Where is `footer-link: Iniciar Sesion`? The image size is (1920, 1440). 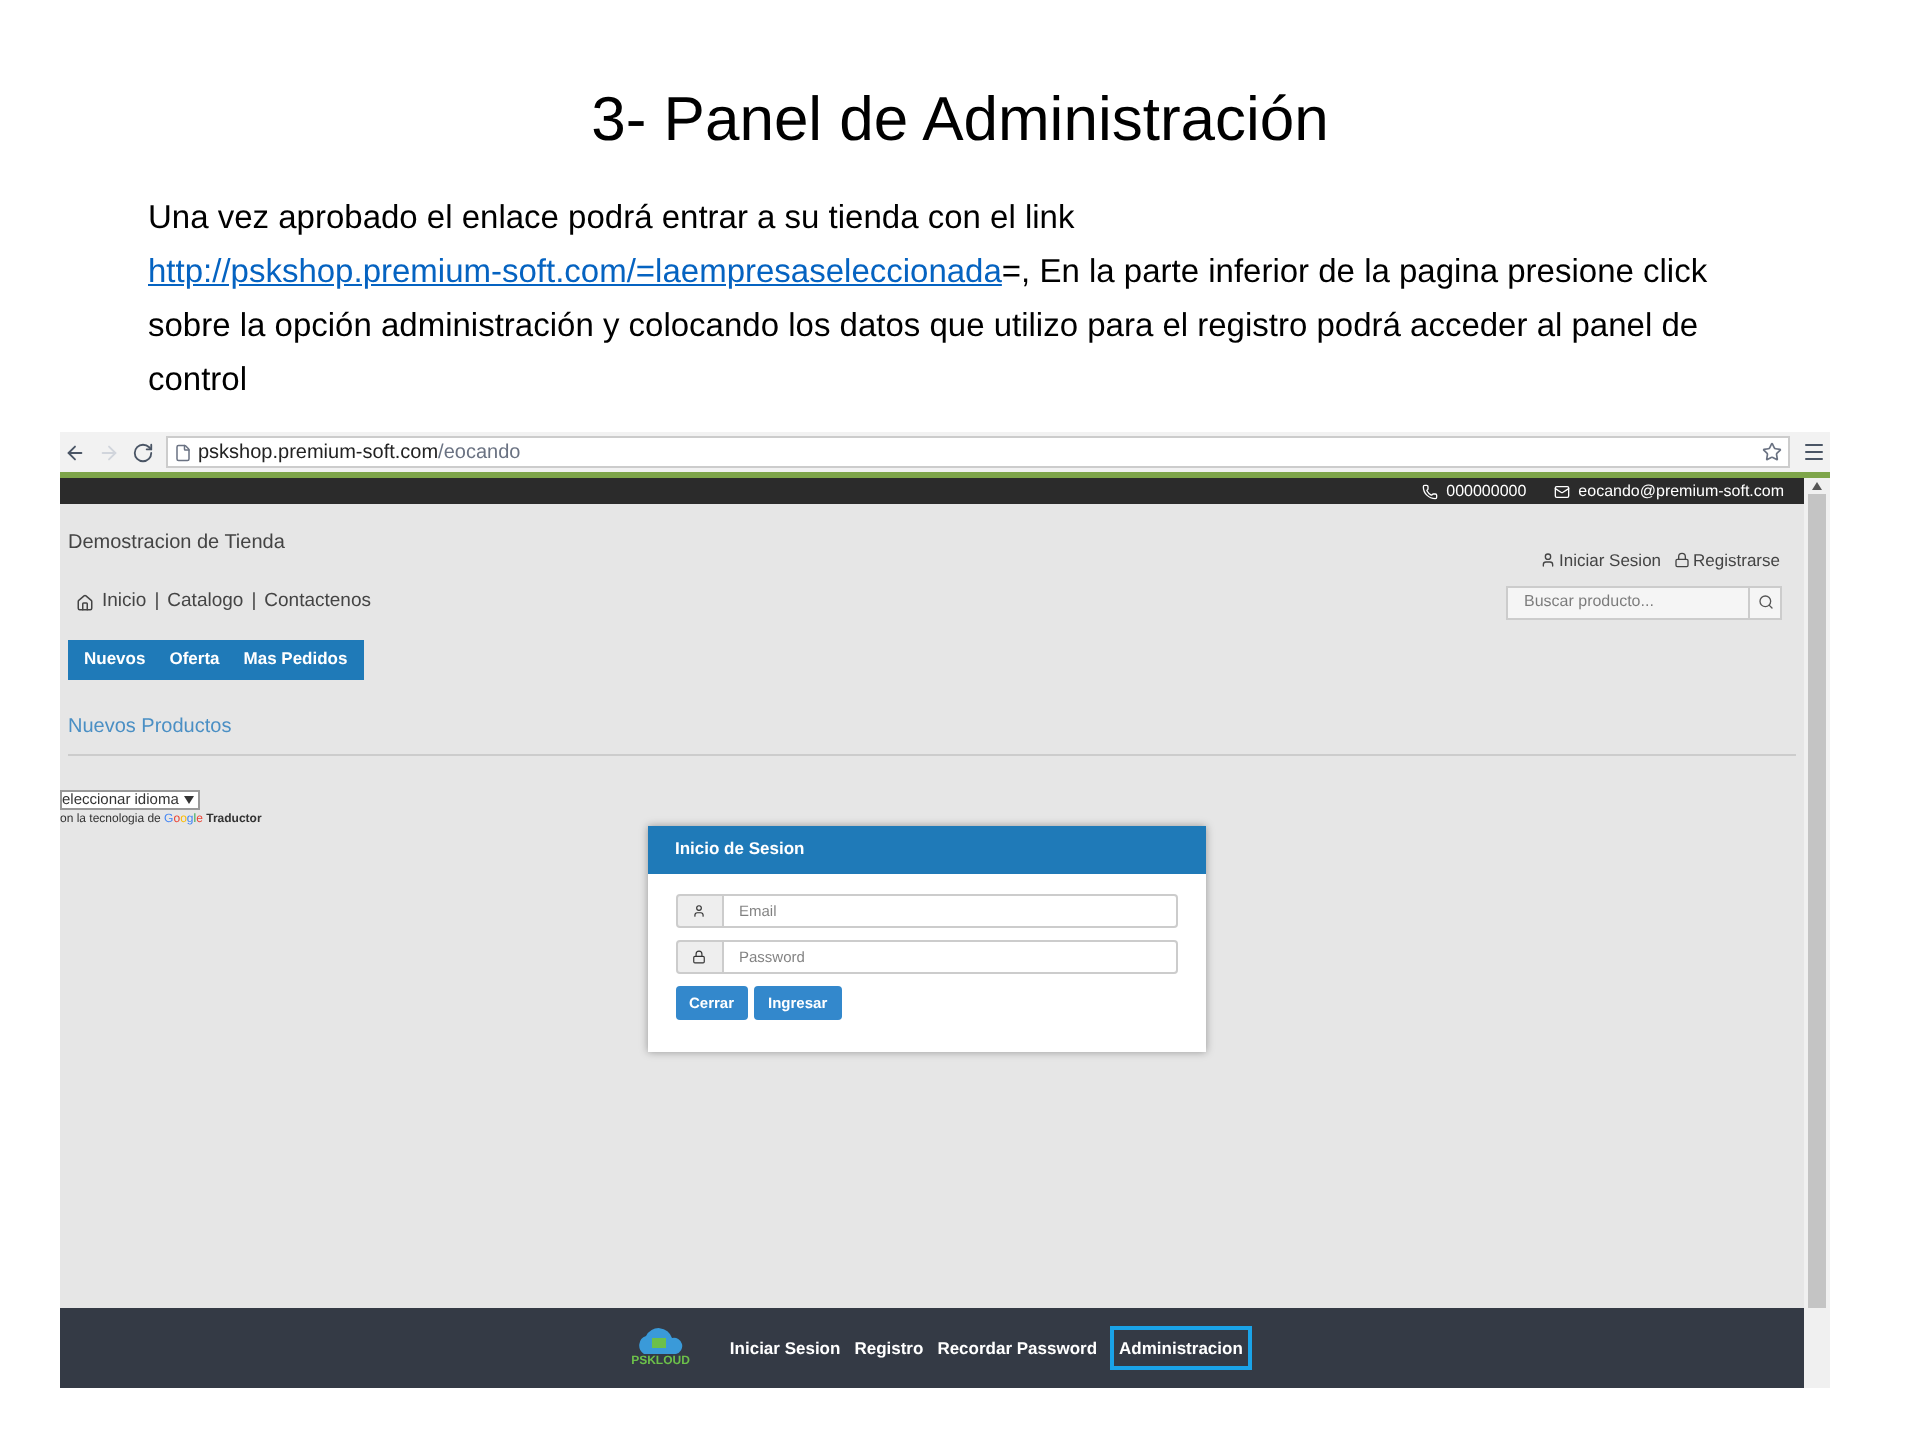 footer-link: Iniciar Sesion is located at coordinates (785, 1348).